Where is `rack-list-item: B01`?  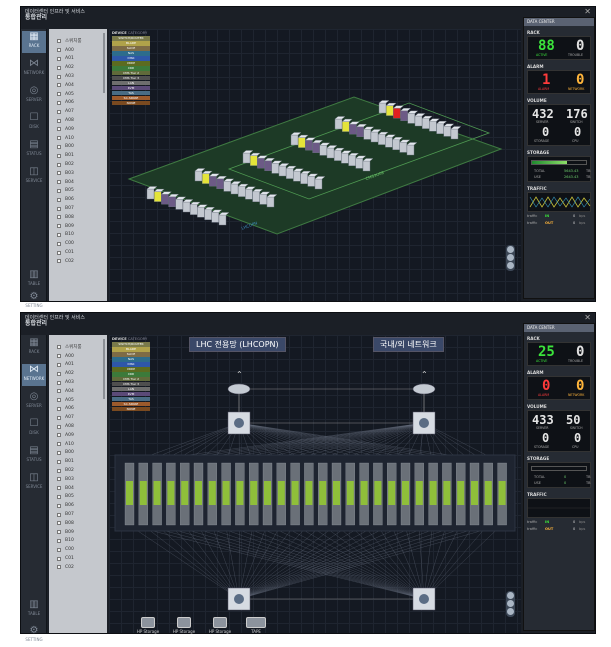
rack-list-item: B01 is located at coordinates (78, 461).